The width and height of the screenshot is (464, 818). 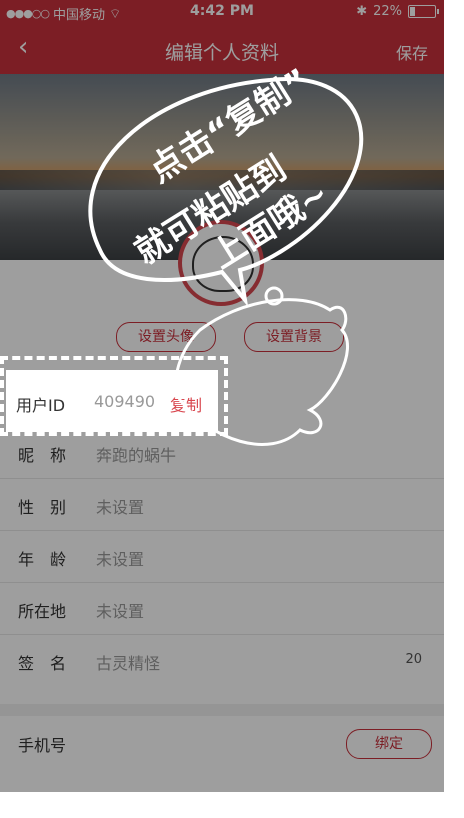 I want to click on user-id-label: 用户ID, so click(x=41, y=405).